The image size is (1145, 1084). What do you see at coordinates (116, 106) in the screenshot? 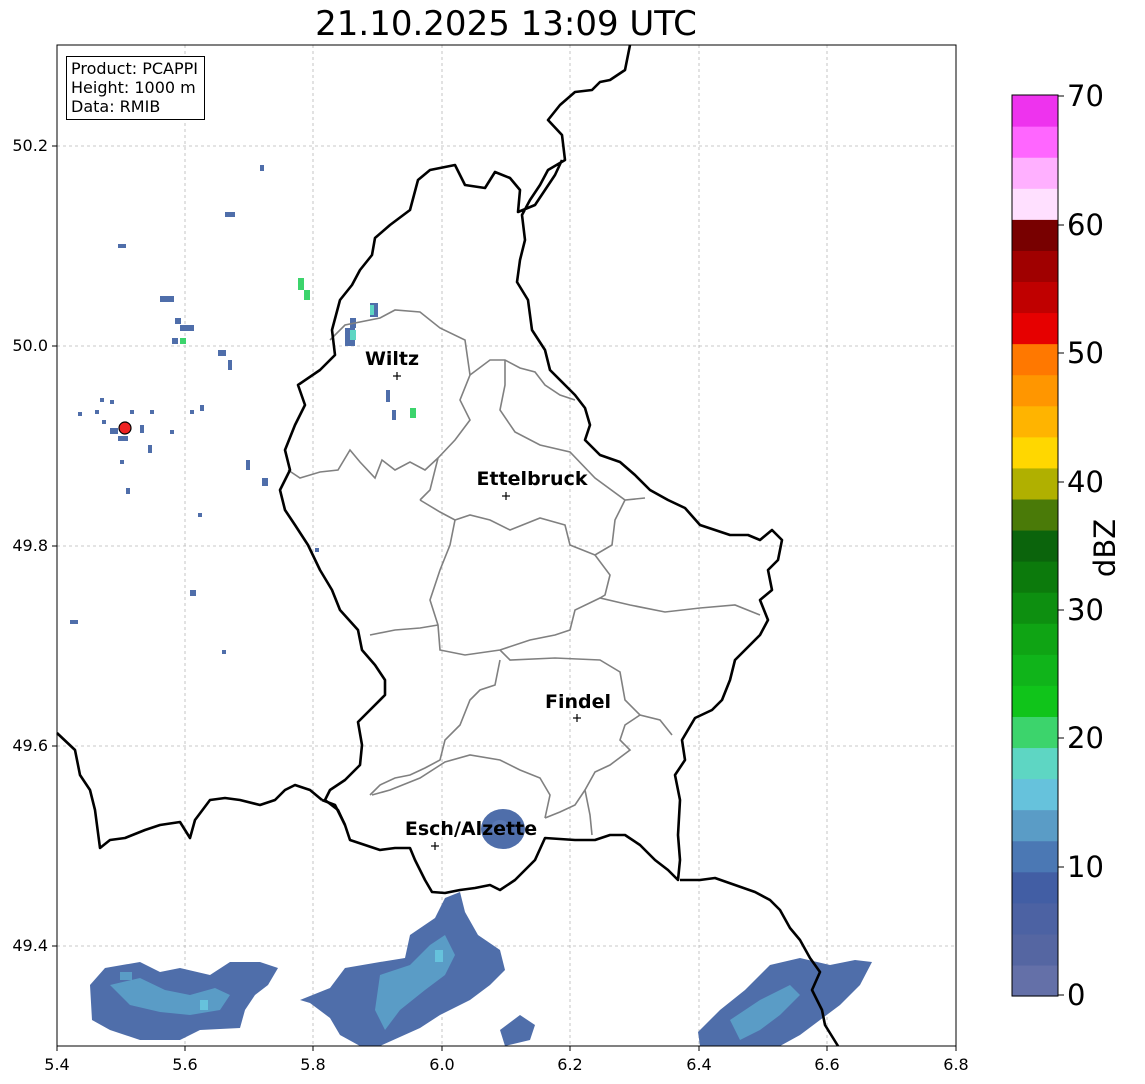
I see `info-source: Data: RMIB` at bounding box center [116, 106].